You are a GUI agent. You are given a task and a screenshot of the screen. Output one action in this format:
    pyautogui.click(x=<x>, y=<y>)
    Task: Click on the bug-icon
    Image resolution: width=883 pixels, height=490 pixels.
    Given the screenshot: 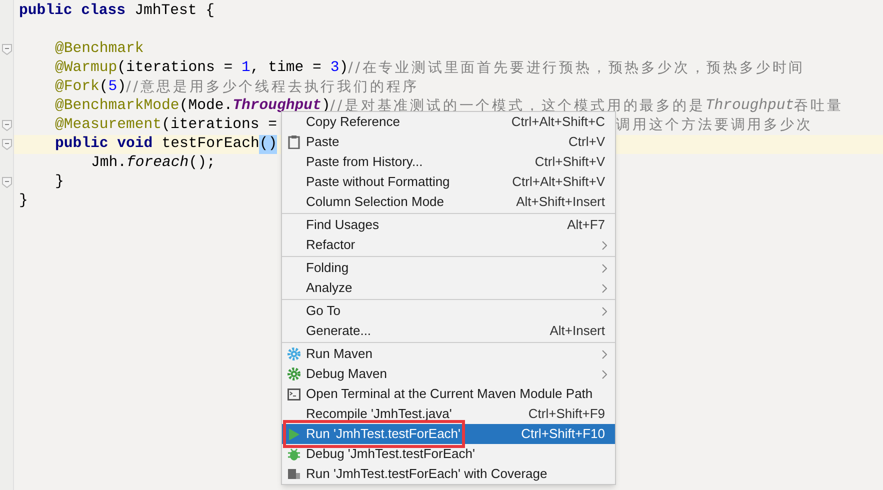 What is the action you would take?
    pyautogui.click(x=294, y=454)
    